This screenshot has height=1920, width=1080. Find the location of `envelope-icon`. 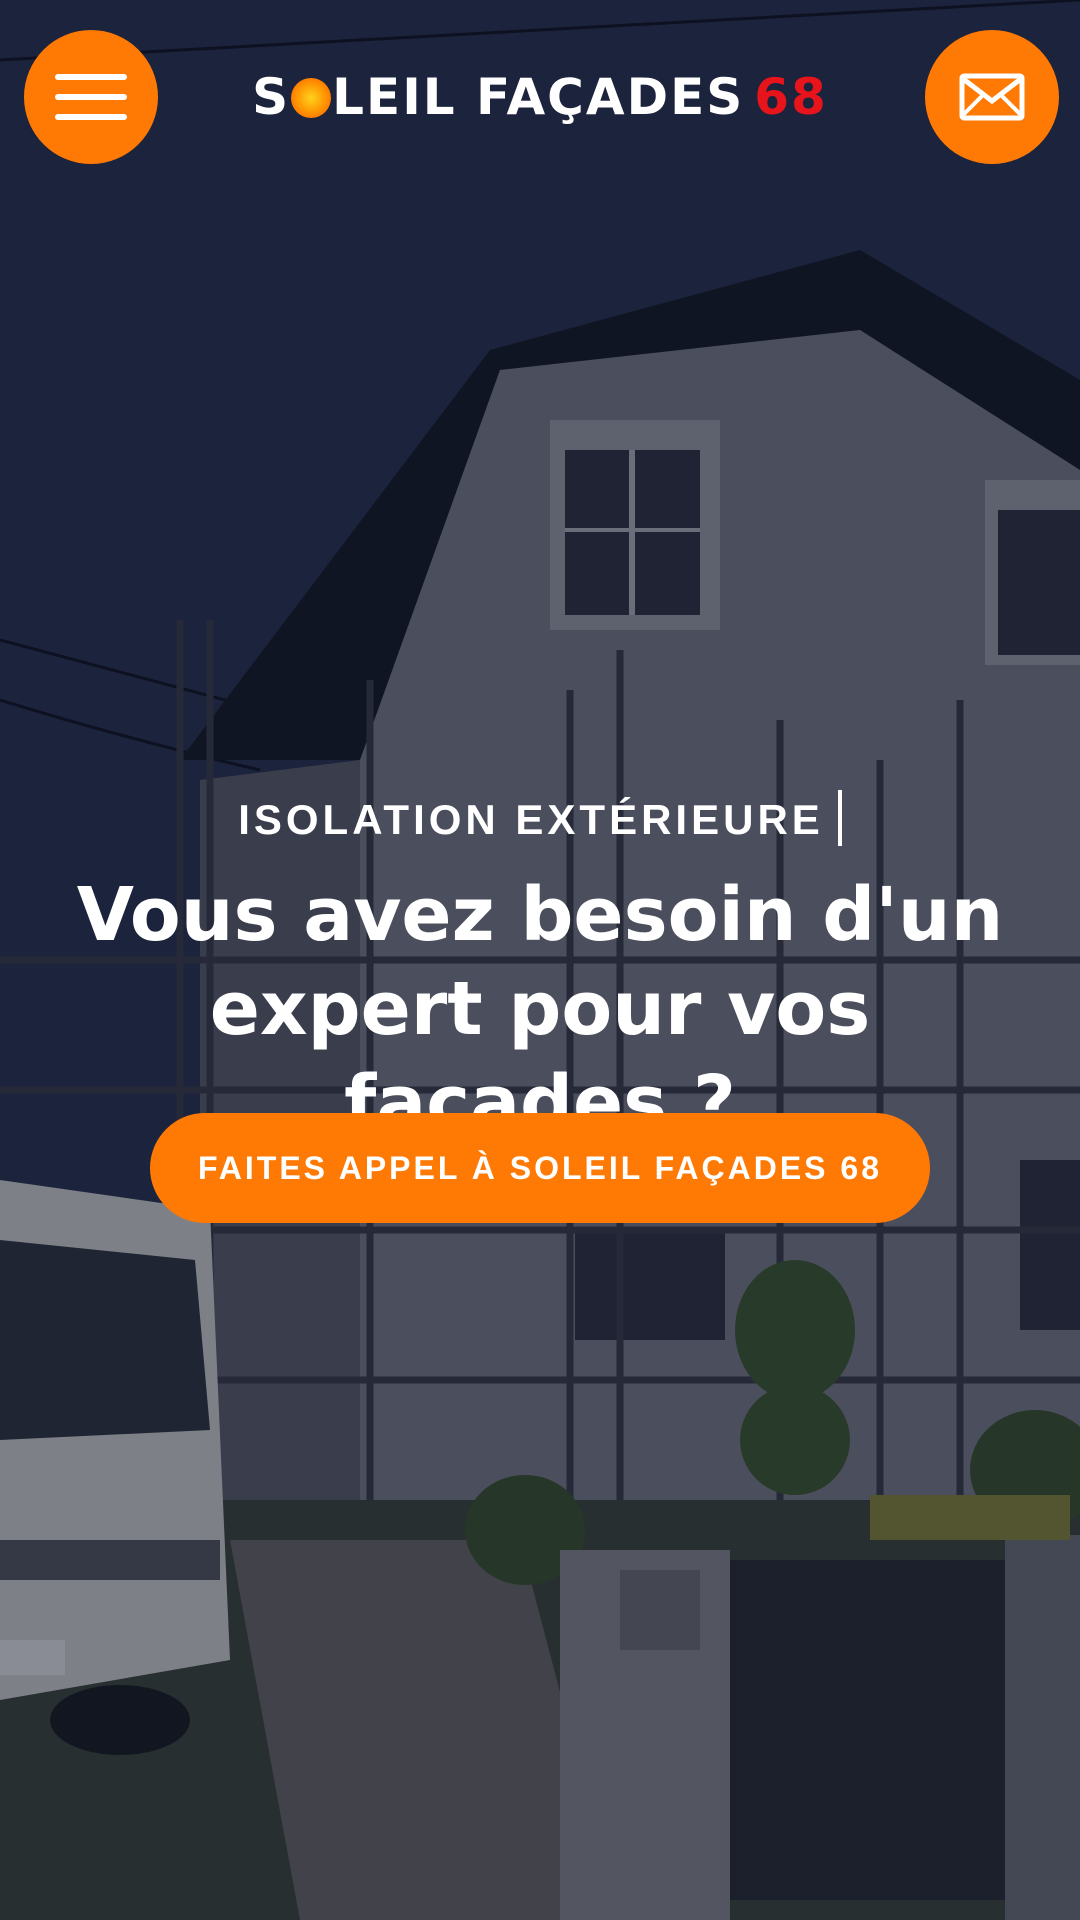

envelope-icon is located at coordinates (992, 97).